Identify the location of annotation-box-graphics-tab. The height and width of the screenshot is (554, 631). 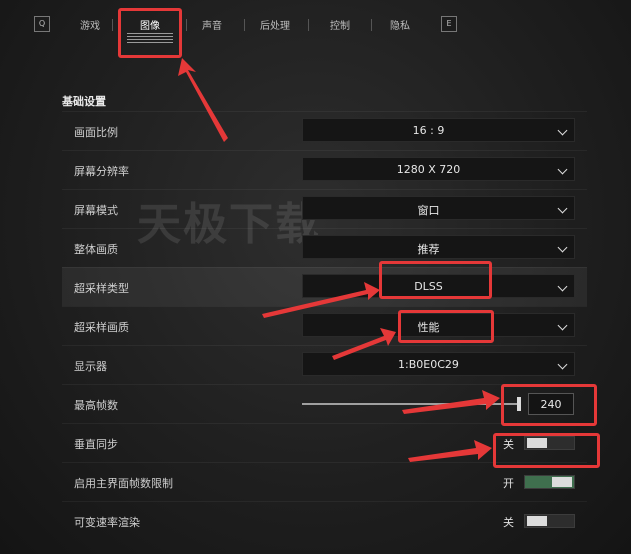
(150, 33).